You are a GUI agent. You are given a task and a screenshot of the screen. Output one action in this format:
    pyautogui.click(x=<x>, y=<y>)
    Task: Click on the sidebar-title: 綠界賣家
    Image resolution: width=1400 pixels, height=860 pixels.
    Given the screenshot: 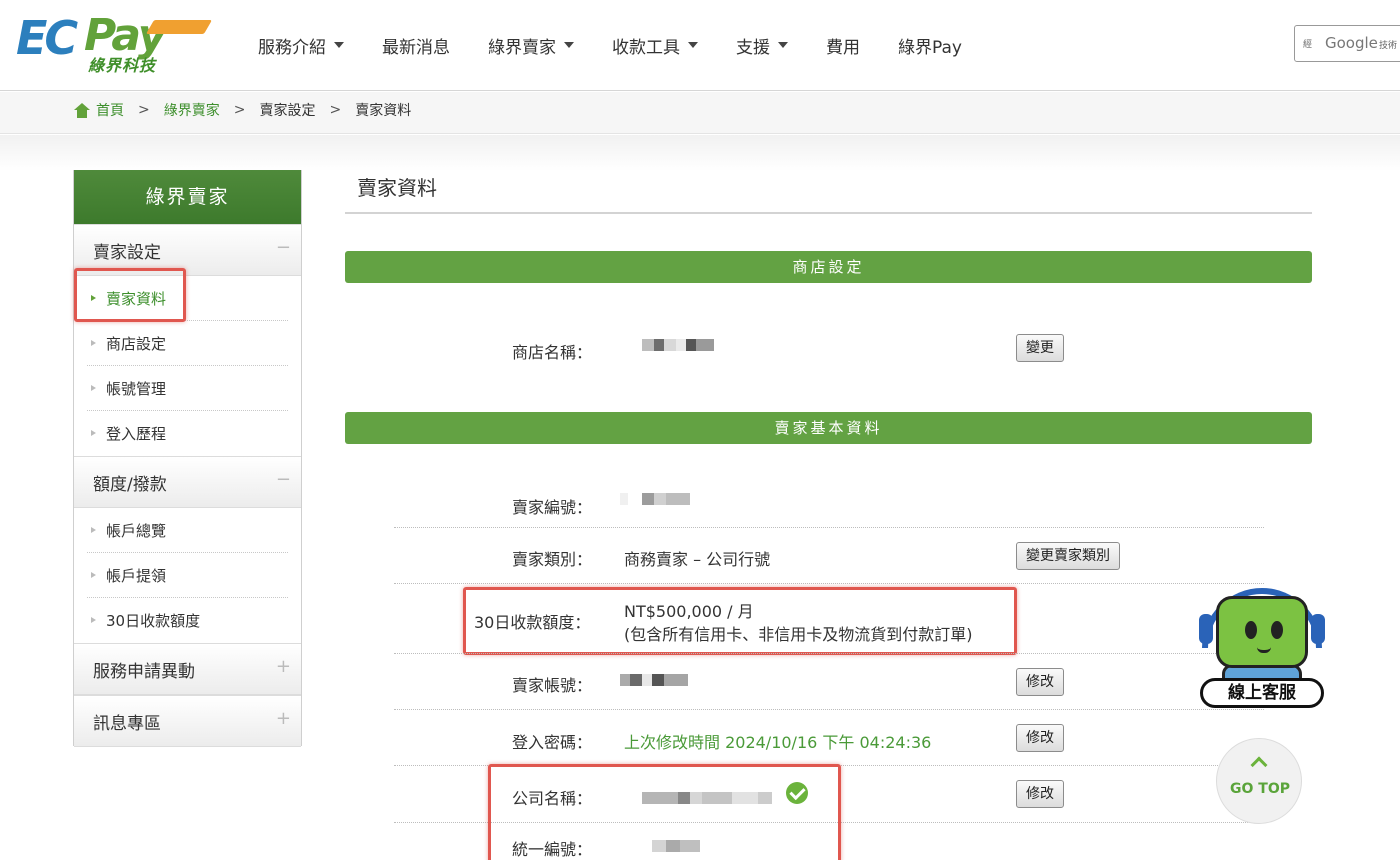 What is the action you would take?
    pyautogui.click(x=187, y=197)
    